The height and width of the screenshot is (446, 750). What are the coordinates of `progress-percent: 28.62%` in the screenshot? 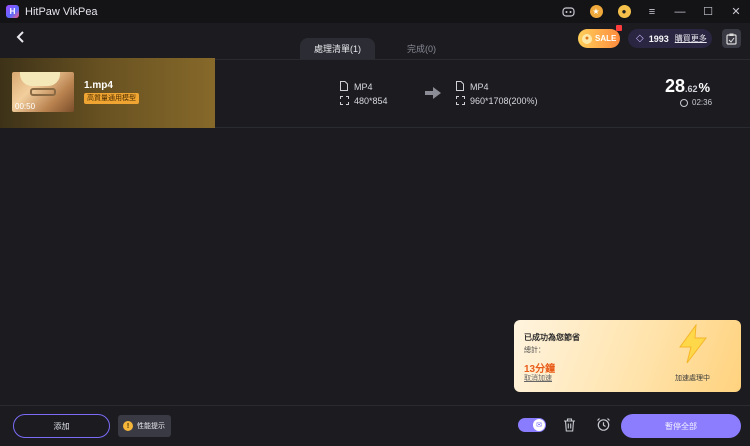 It's located at (687, 86).